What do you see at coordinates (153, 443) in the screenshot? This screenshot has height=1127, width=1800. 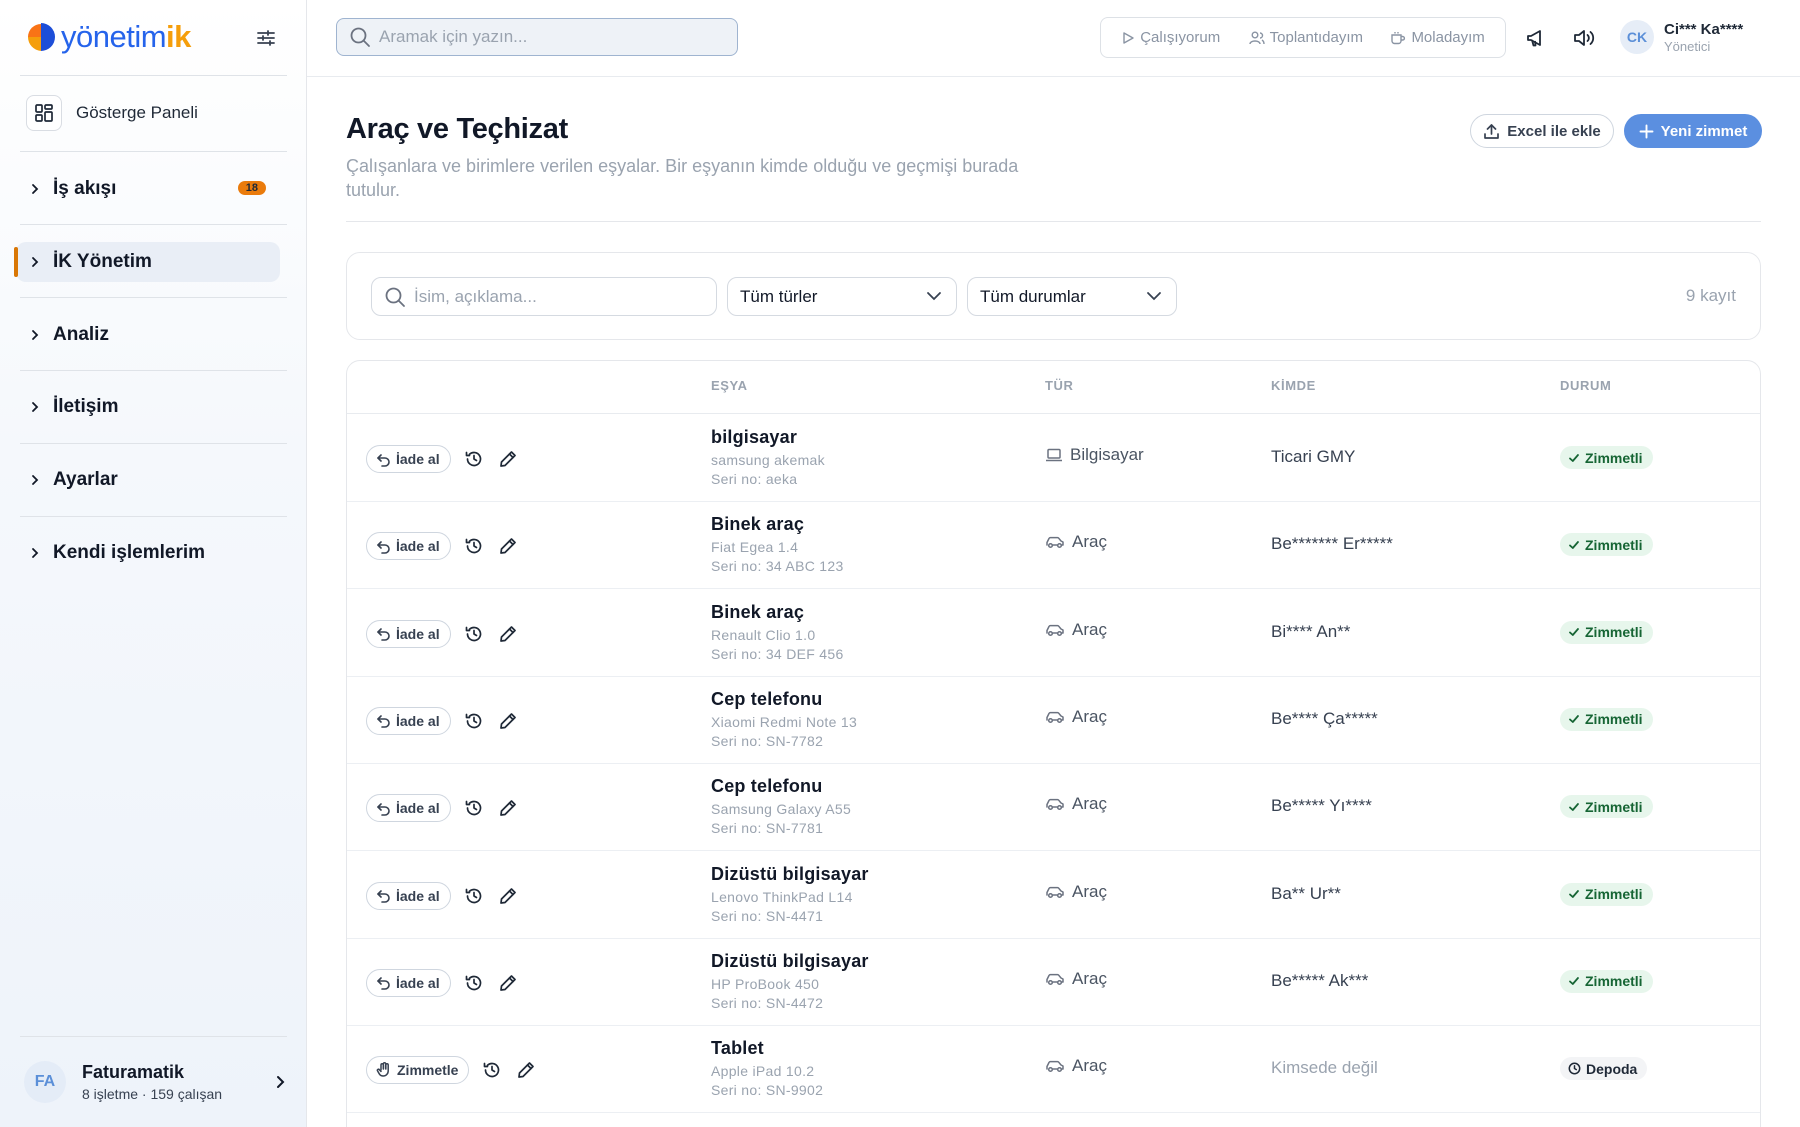 I see `divider` at bounding box center [153, 443].